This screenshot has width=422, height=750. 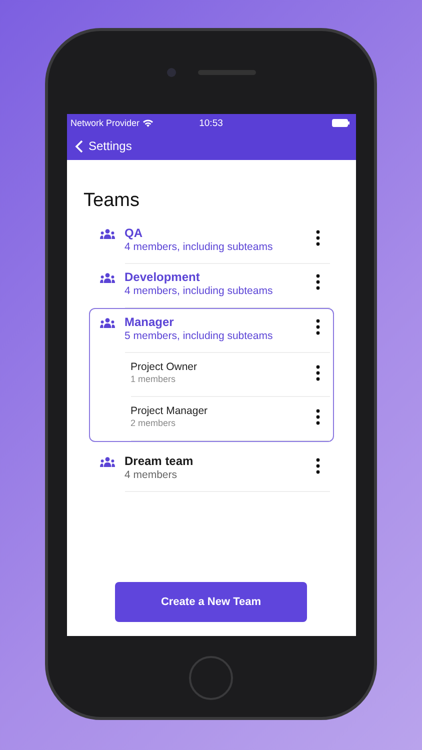 I want to click on wifi-icon, so click(x=147, y=123).